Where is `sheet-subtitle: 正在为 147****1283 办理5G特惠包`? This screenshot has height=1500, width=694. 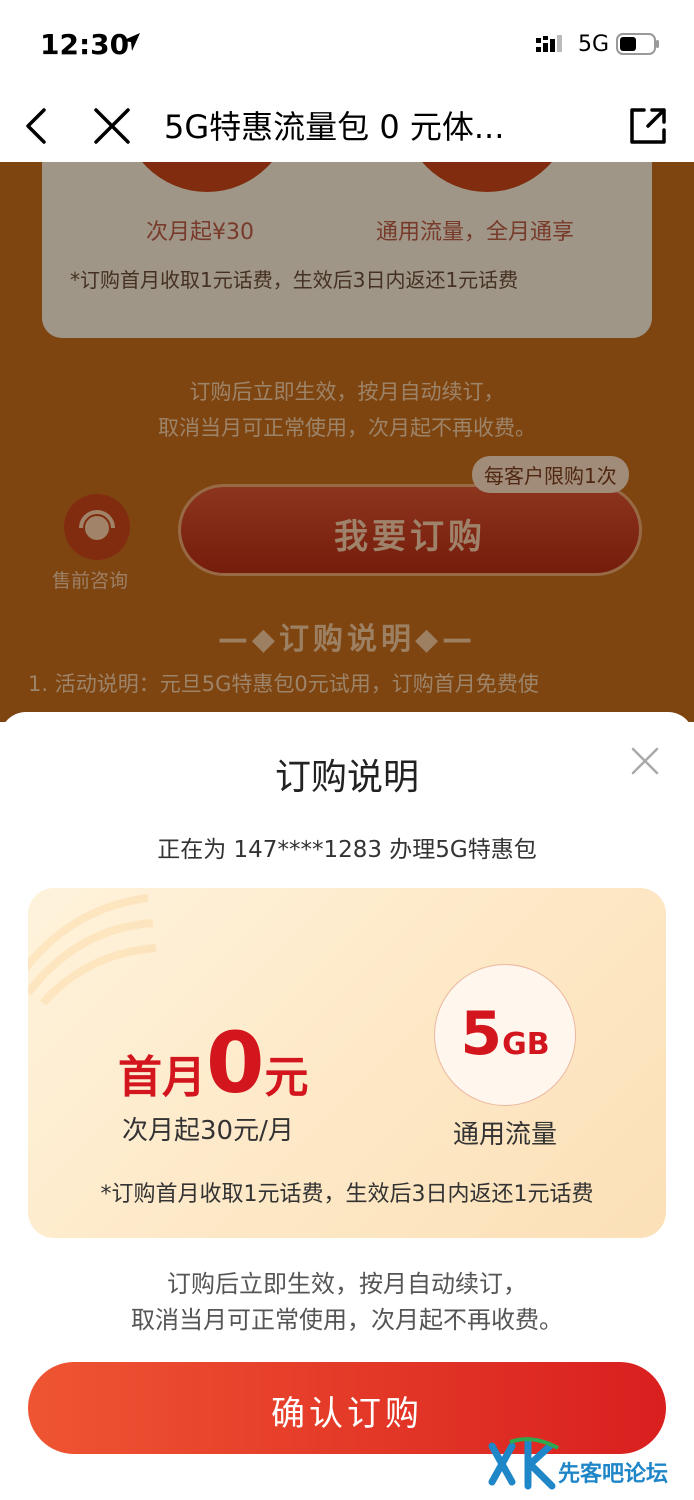 sheet-subtitle: 正在为 147****1283 办理5G特惠包 is located at coordinates (347, 850).